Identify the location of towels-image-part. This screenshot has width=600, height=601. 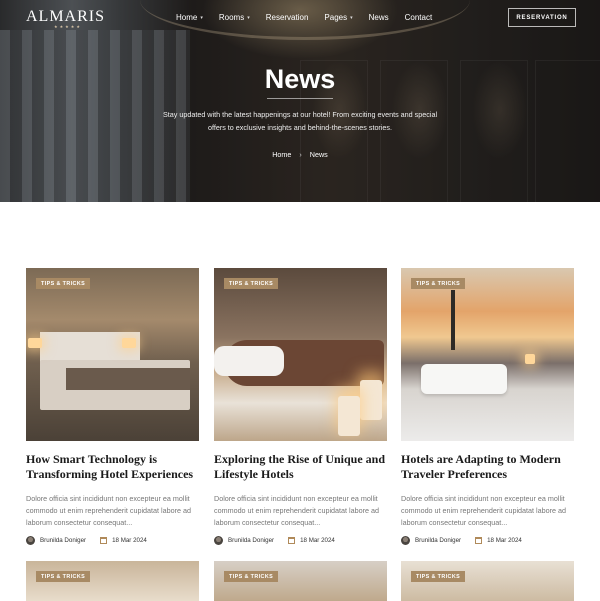
(464, 379).